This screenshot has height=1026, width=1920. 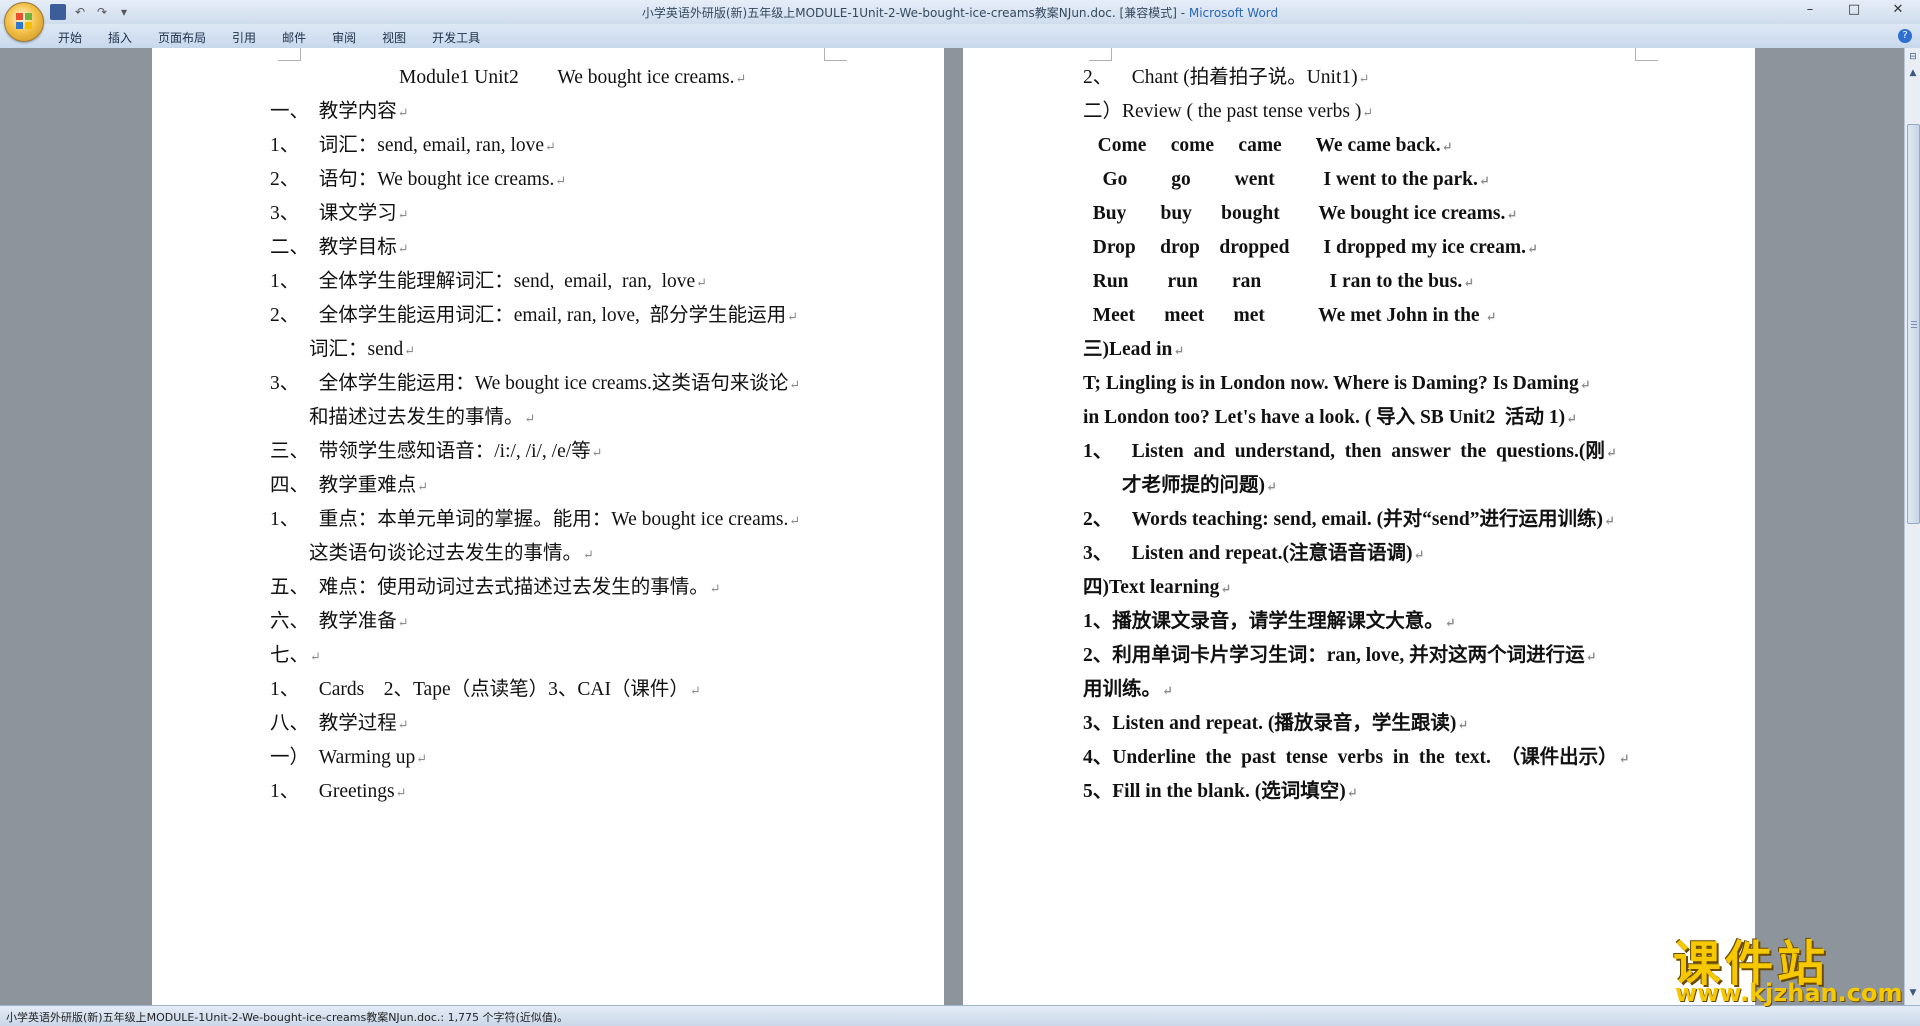 I want to click on ruler-toggle-icon: ⊟, so click(x=1913, y=57).